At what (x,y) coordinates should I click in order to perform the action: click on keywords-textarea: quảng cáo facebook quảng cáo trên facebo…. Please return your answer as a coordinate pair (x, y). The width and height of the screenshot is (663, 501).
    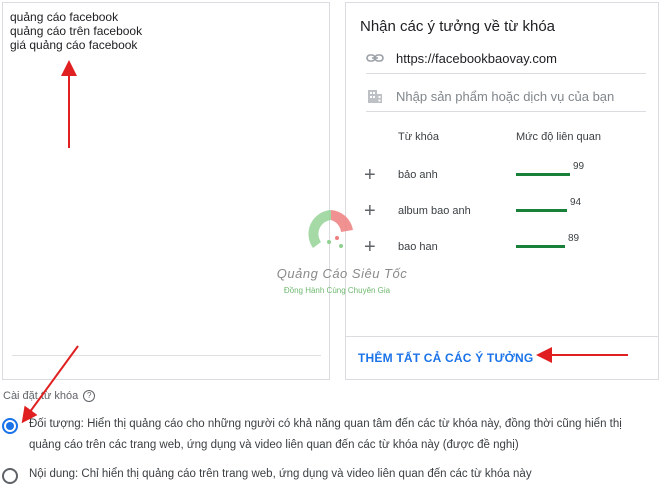
    Looking at the image, I should click on (76, 31).